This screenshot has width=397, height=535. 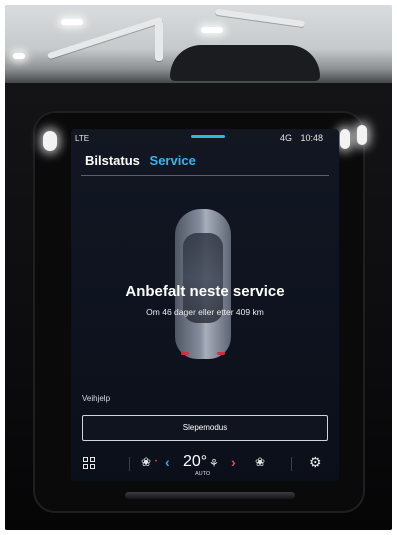 What do you see at coordinates (208, 136) in the screenshot?
I see `drawer-handle` at bounding box center [208, 136].